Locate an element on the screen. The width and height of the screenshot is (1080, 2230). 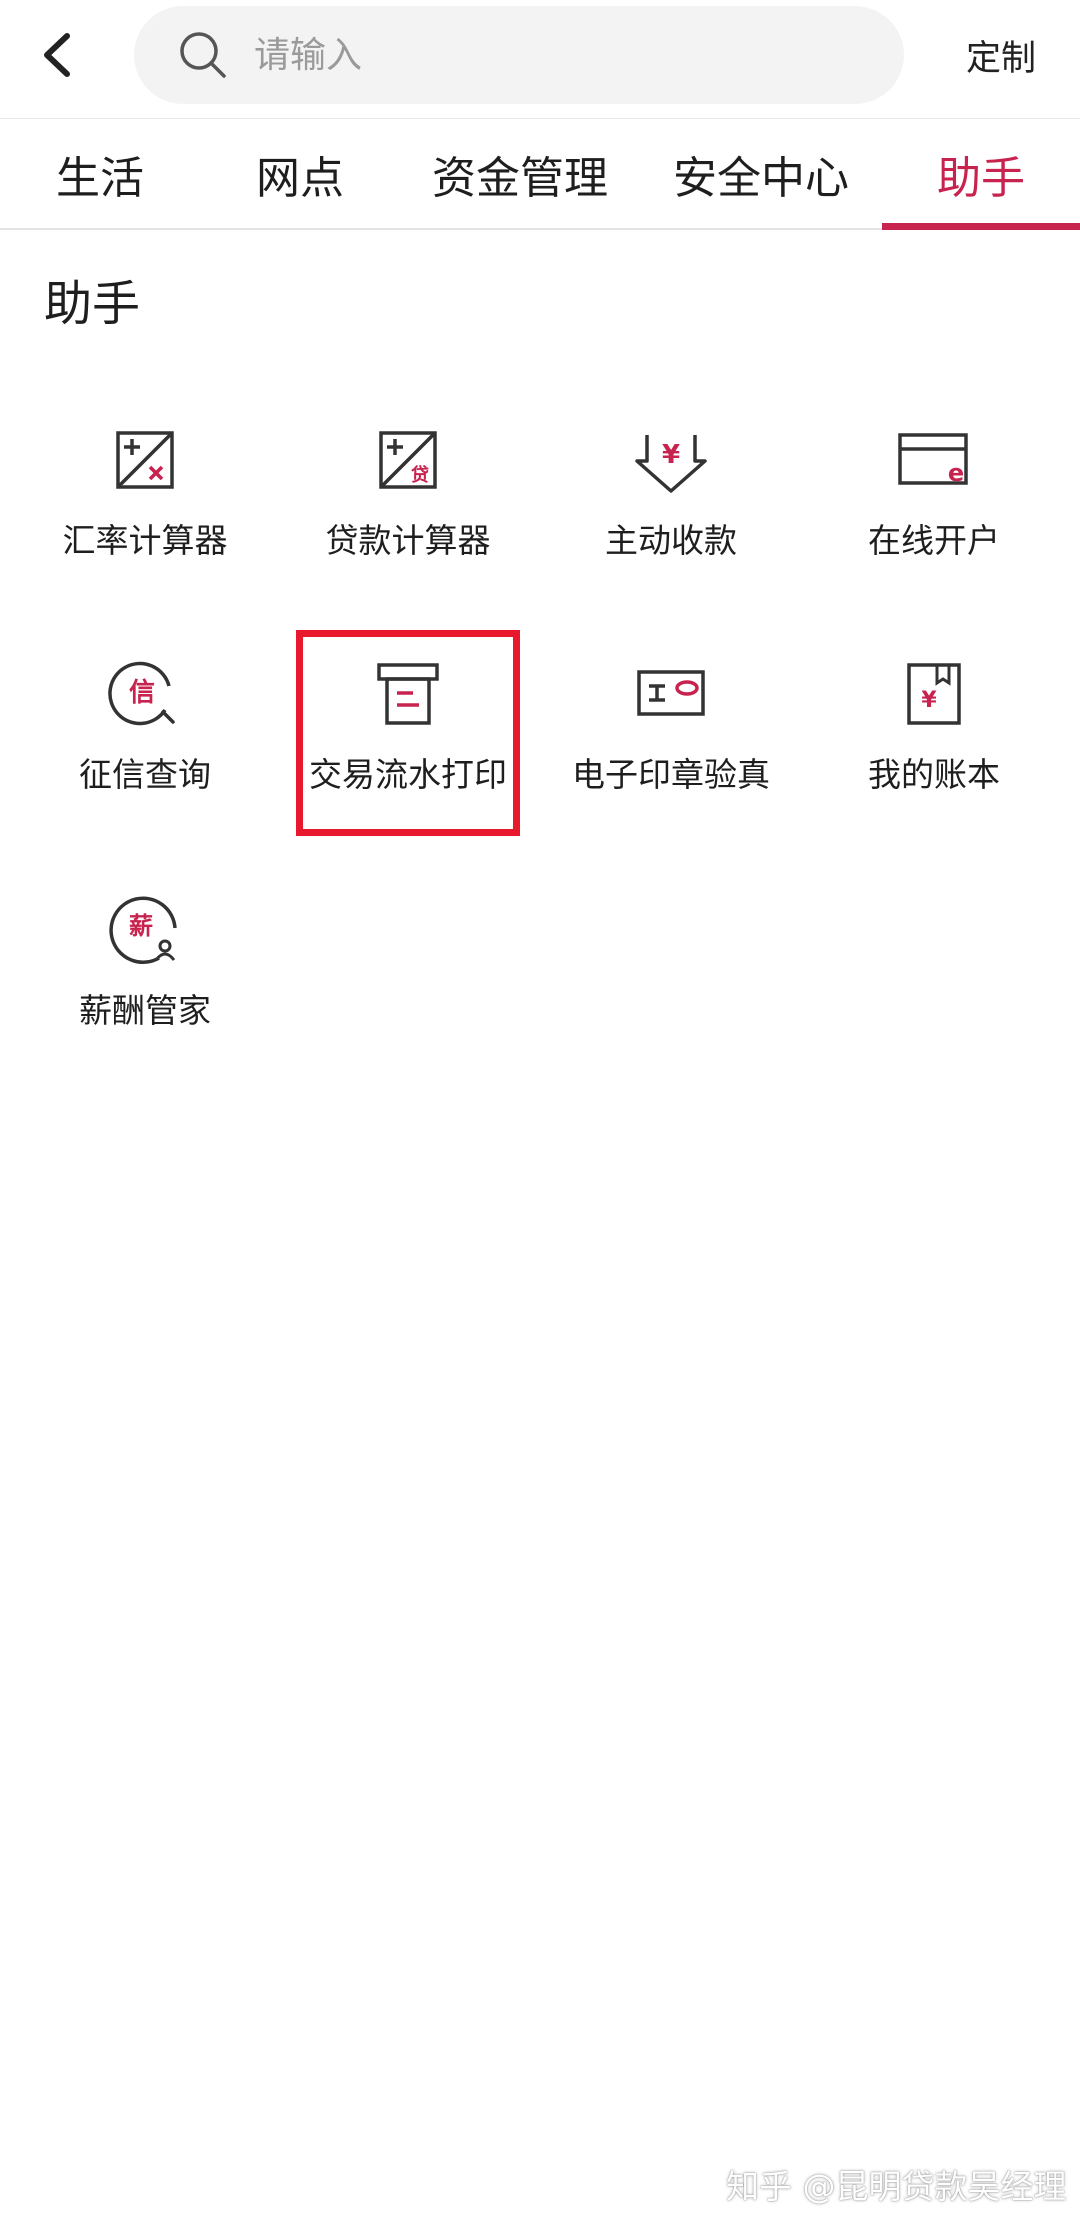
search-input is located at coordinates (534, 55).